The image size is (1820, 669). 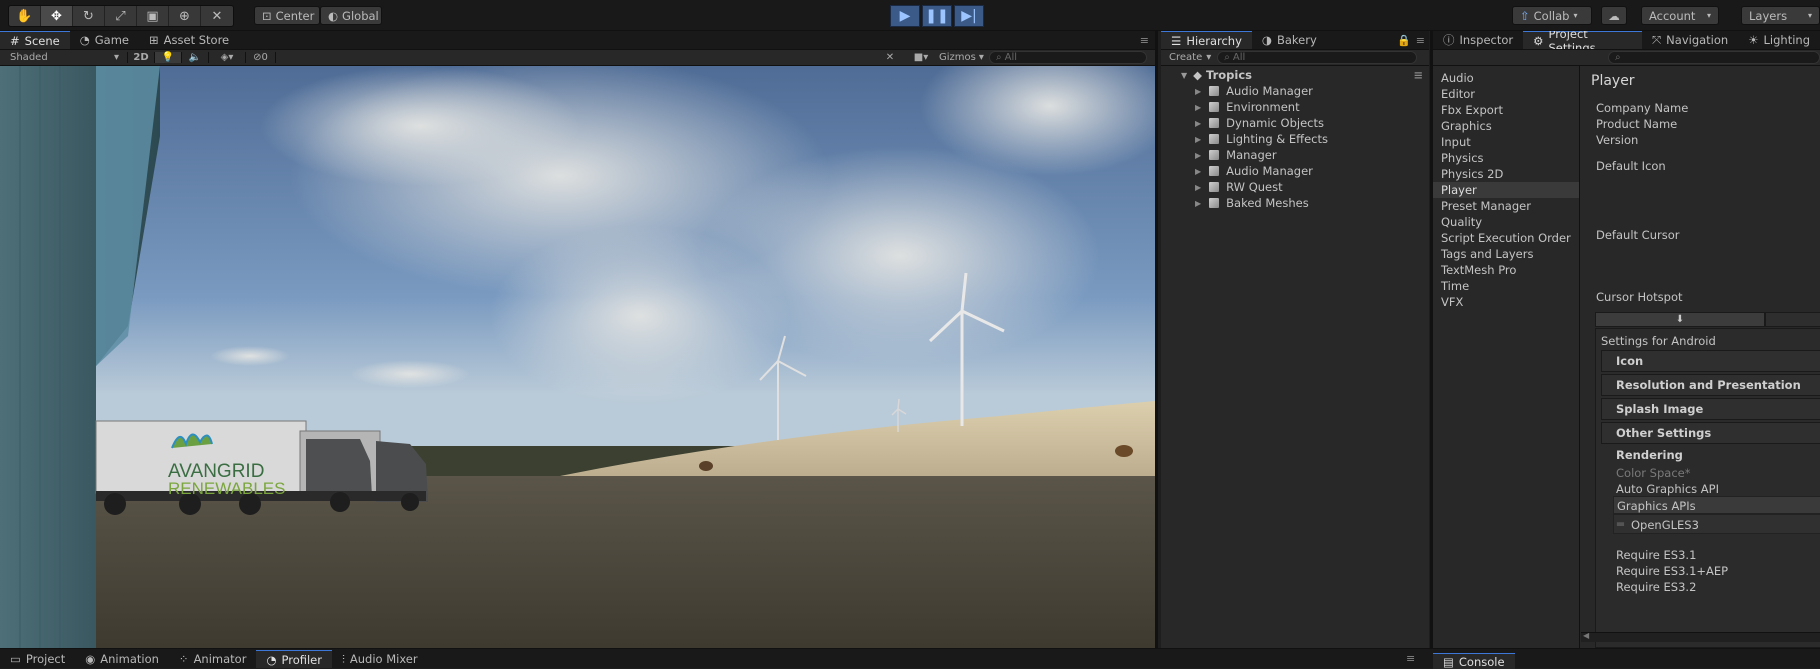 What do you see at coordinates (1506, 238) in the screenshot?
I see `settings-item-script-execution-order: Script Execution Order` at bounding box center [1506, 238].